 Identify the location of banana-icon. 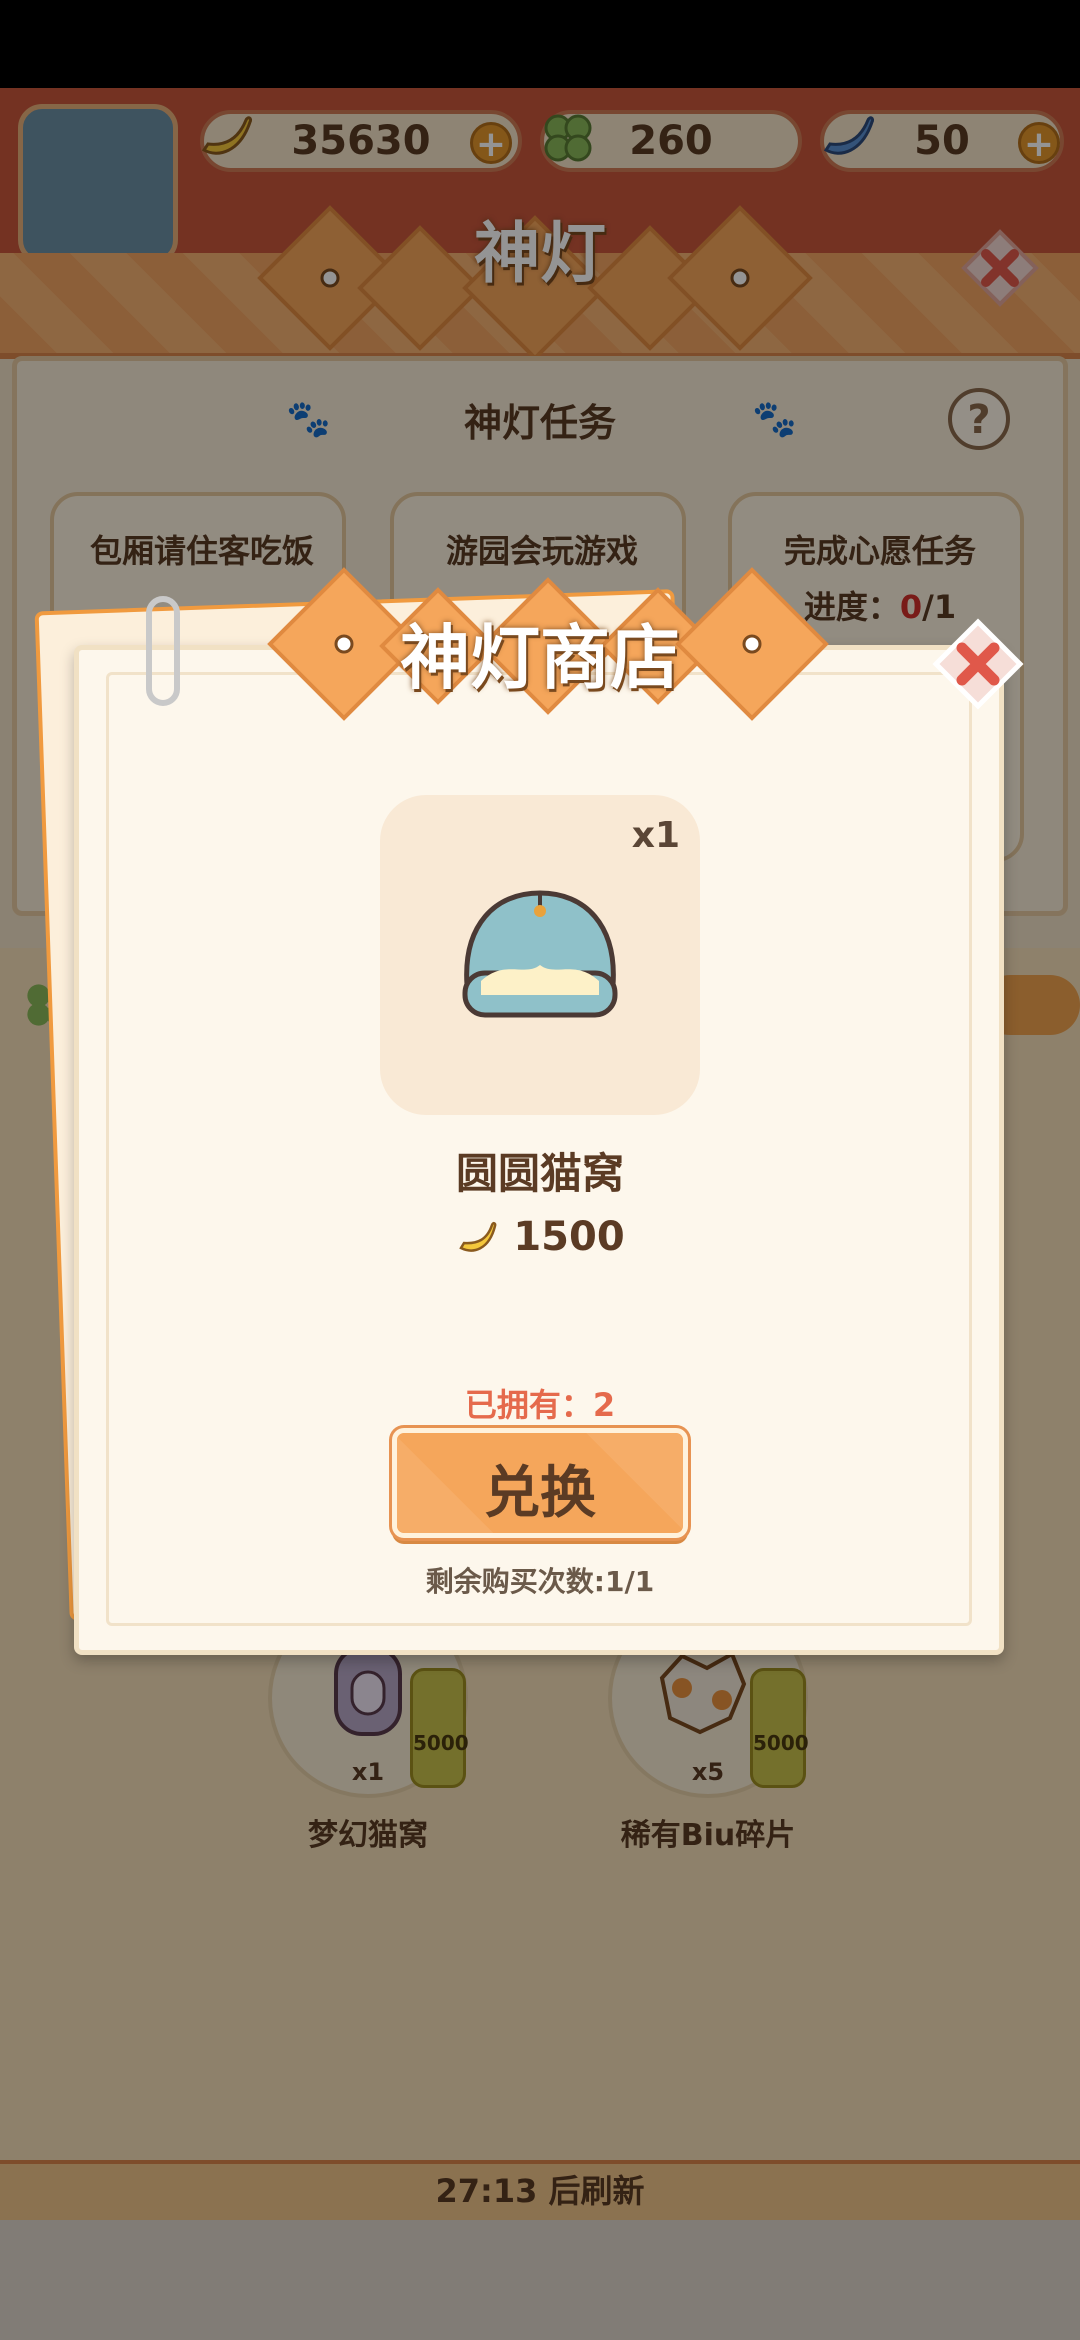
(478, 1236).